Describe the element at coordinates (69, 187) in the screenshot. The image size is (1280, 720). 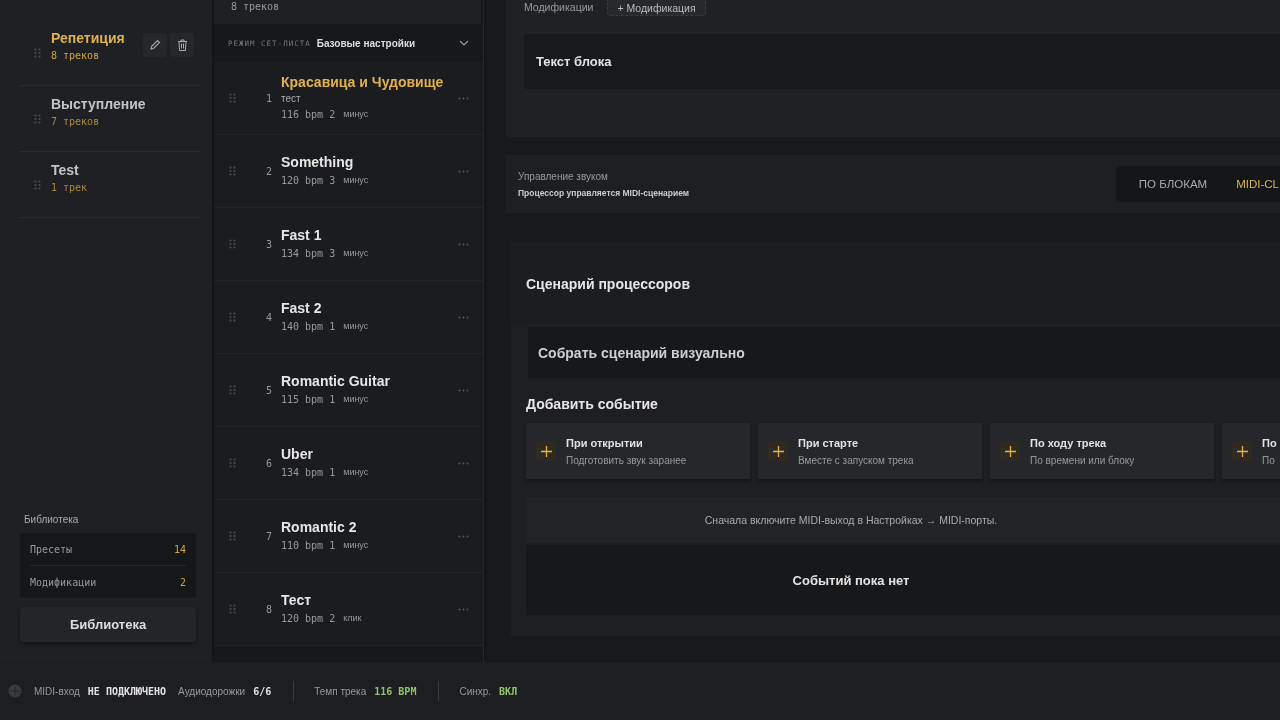
I see `track-count: 1 трек` at that location.